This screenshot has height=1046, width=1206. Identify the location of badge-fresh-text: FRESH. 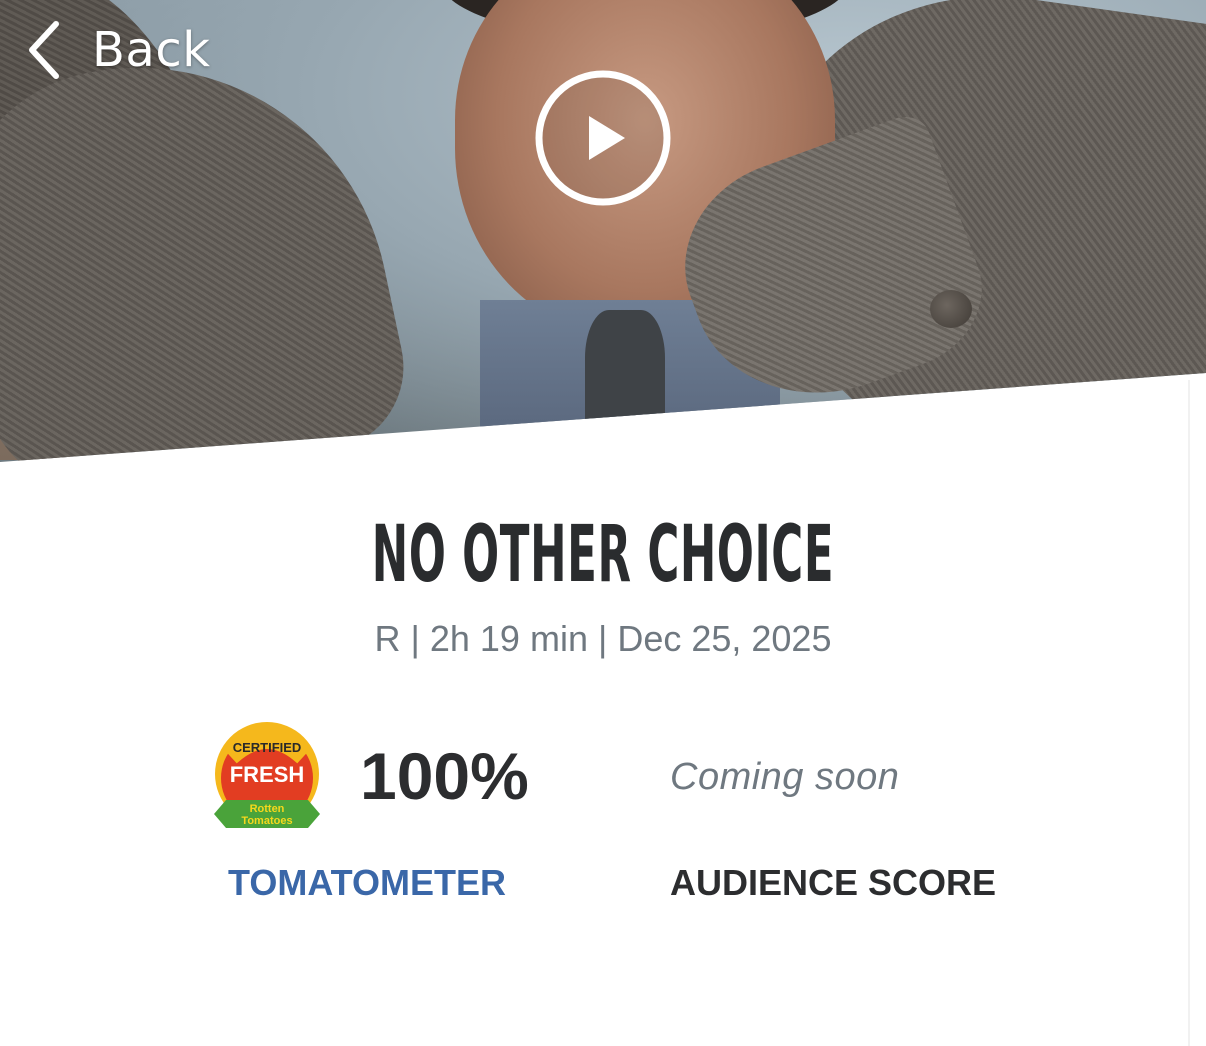
(267, 774).